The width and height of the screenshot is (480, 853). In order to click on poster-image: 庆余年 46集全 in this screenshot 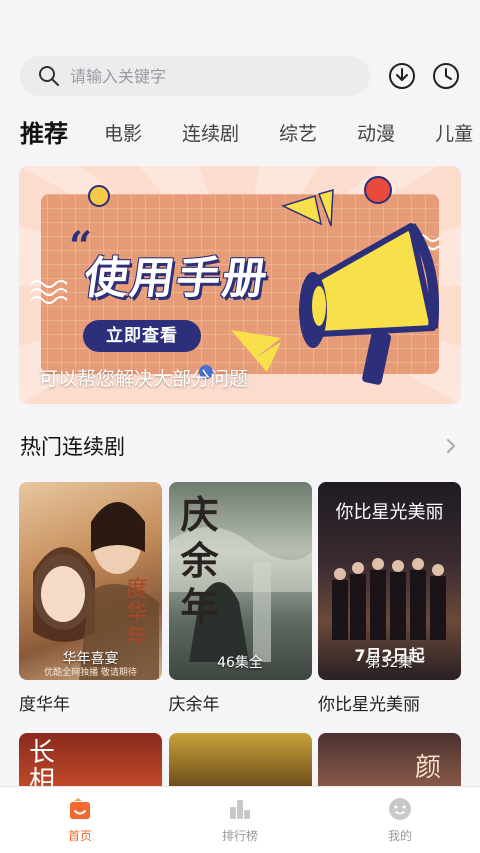, I will do `click(240, 581)`.